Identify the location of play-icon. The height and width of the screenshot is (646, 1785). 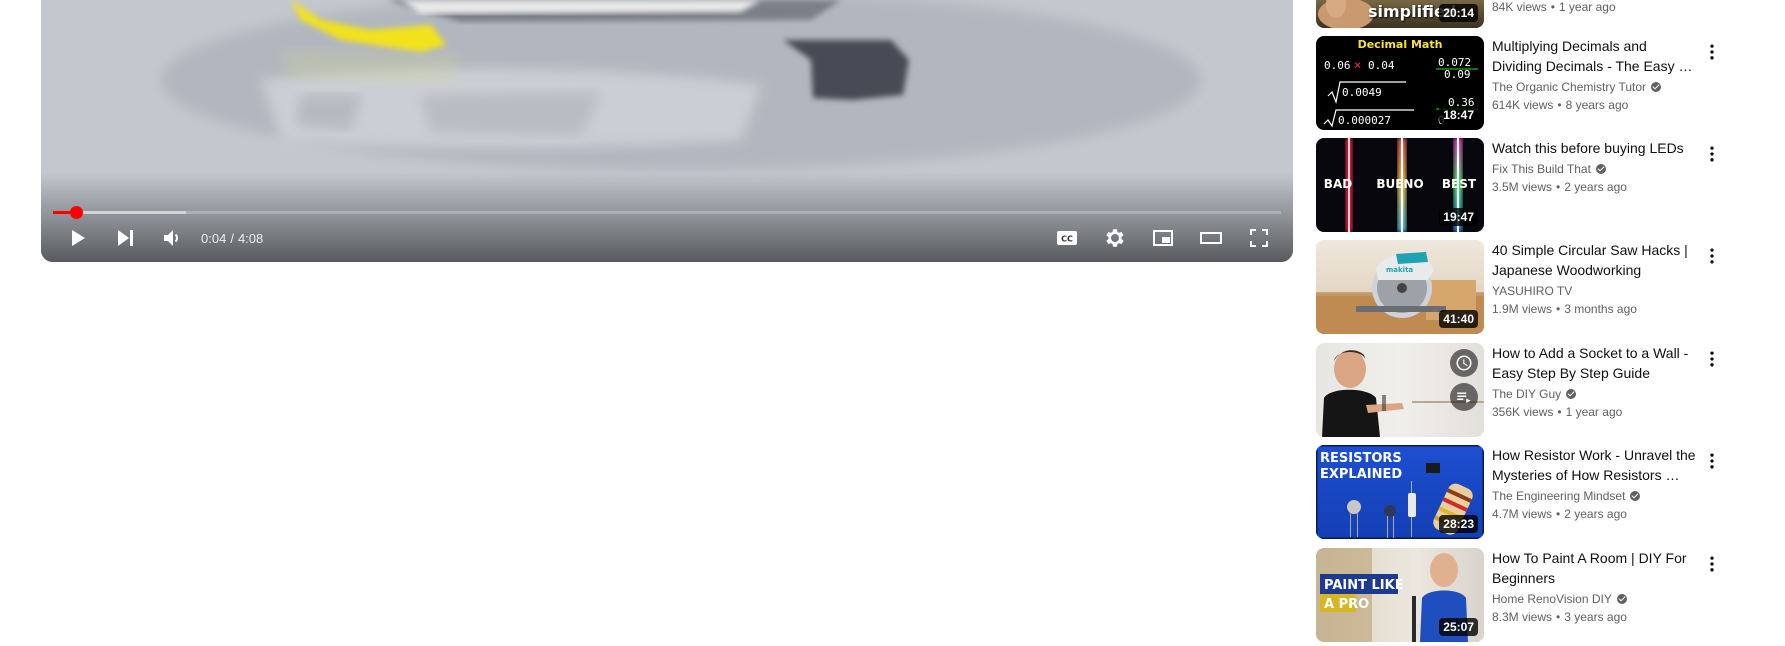
(78, 238).